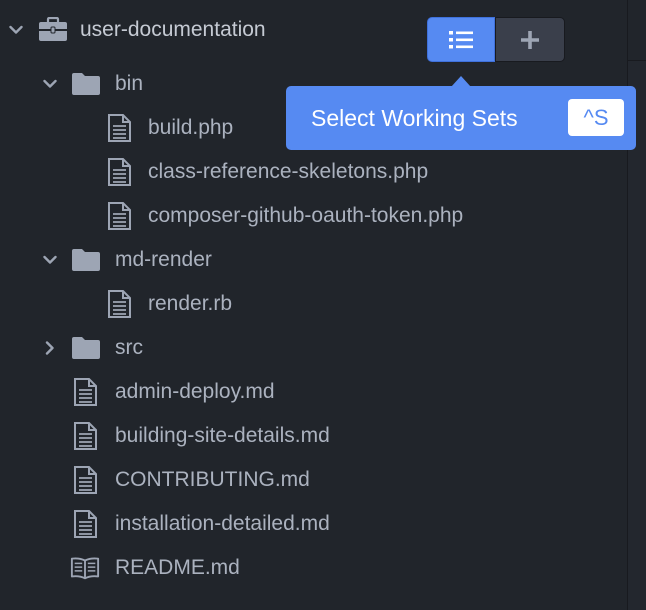  What do you see at coordinates (313, 348) in the screenshot?
I see `tree-folder-src: src` at bounding box center [313, 348].